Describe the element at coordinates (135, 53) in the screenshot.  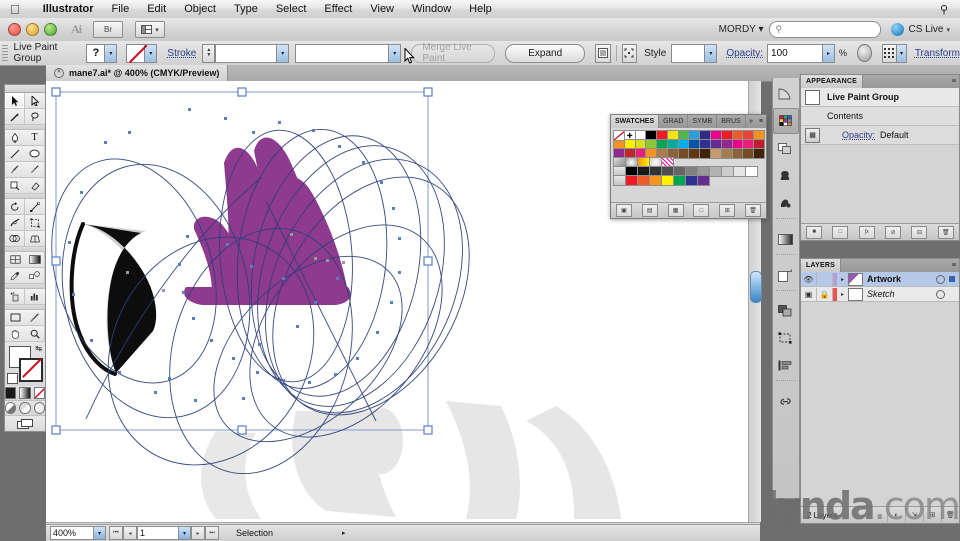
I see `stroke-swatch-none` at that location.